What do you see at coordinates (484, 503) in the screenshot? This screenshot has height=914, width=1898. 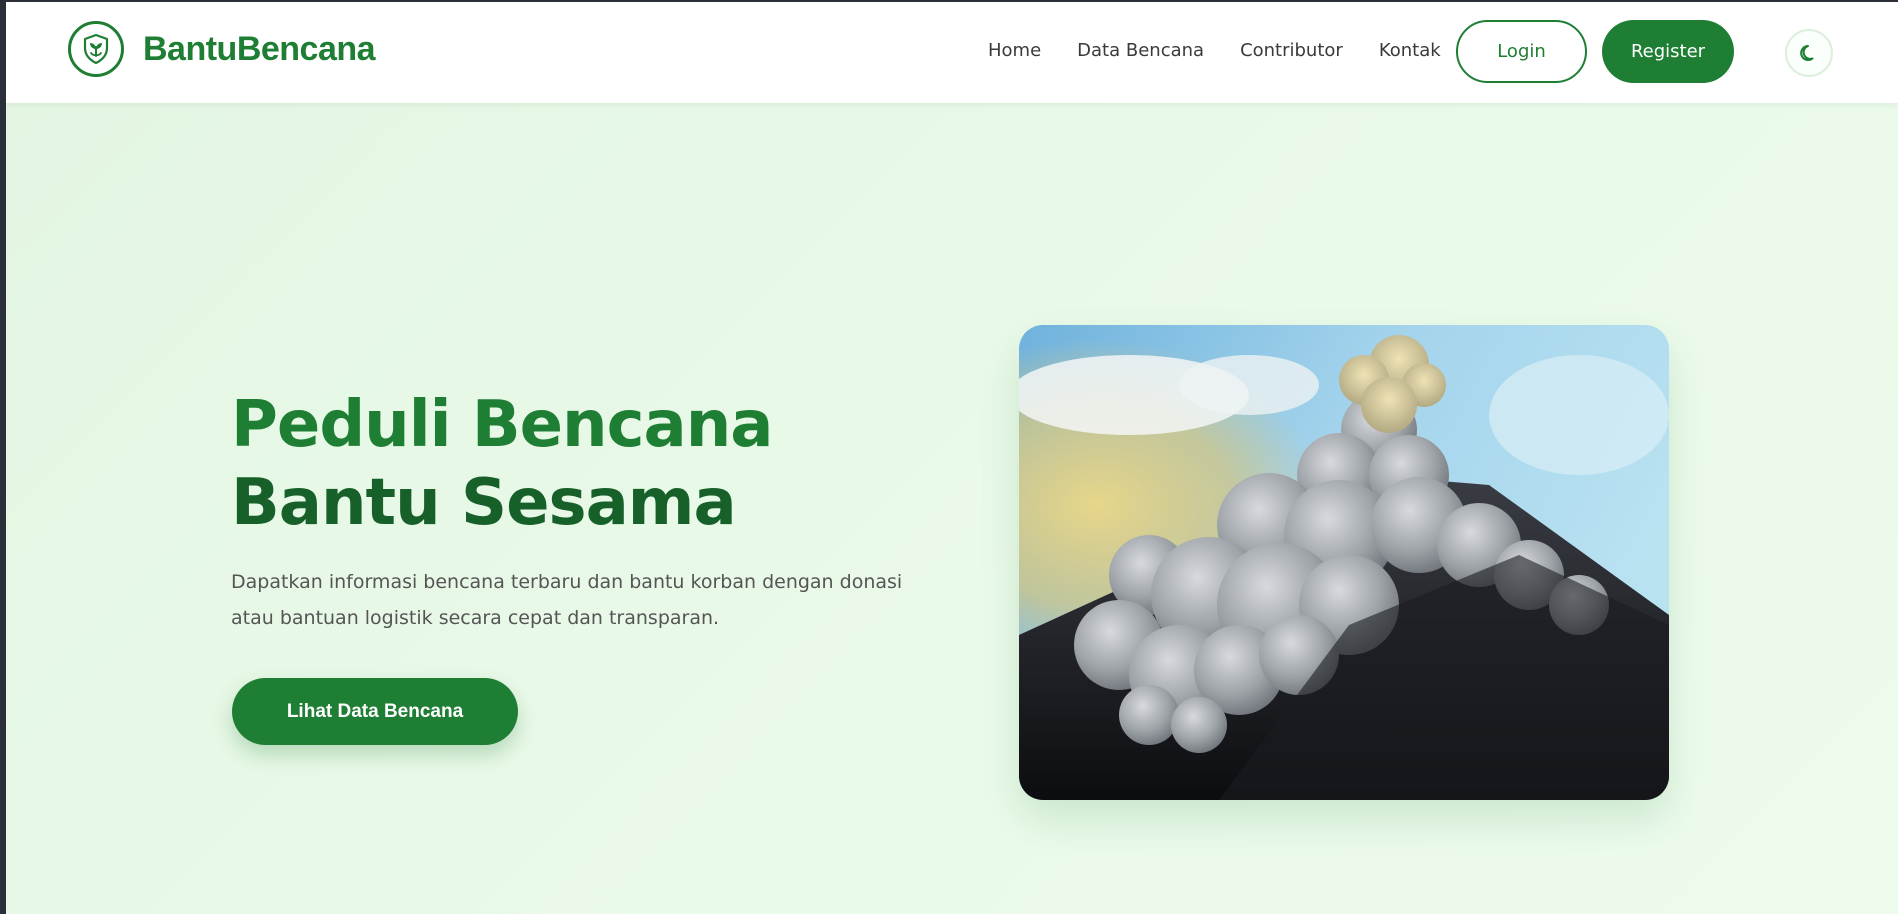 I see `hero-title-line2: Bantu Sesama` at bounding box center [484, 503].